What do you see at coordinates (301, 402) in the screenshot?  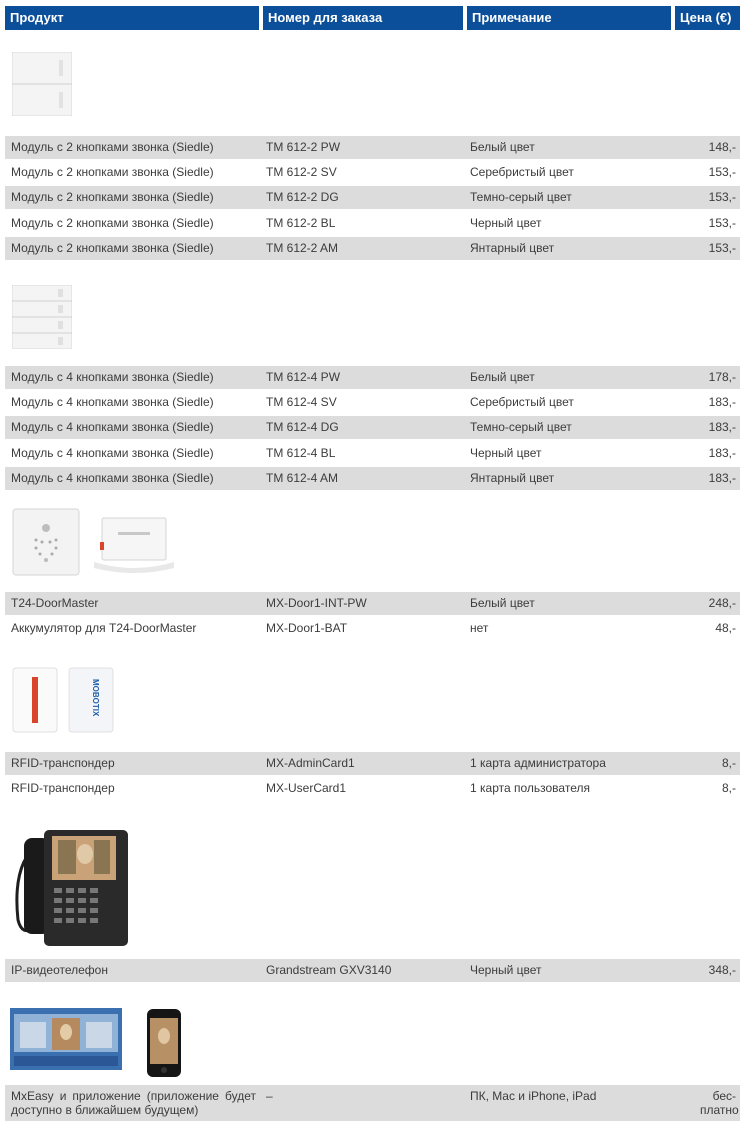 I see `order-number-cell: TM 612-4 SV` at bounding box center [301, 402].